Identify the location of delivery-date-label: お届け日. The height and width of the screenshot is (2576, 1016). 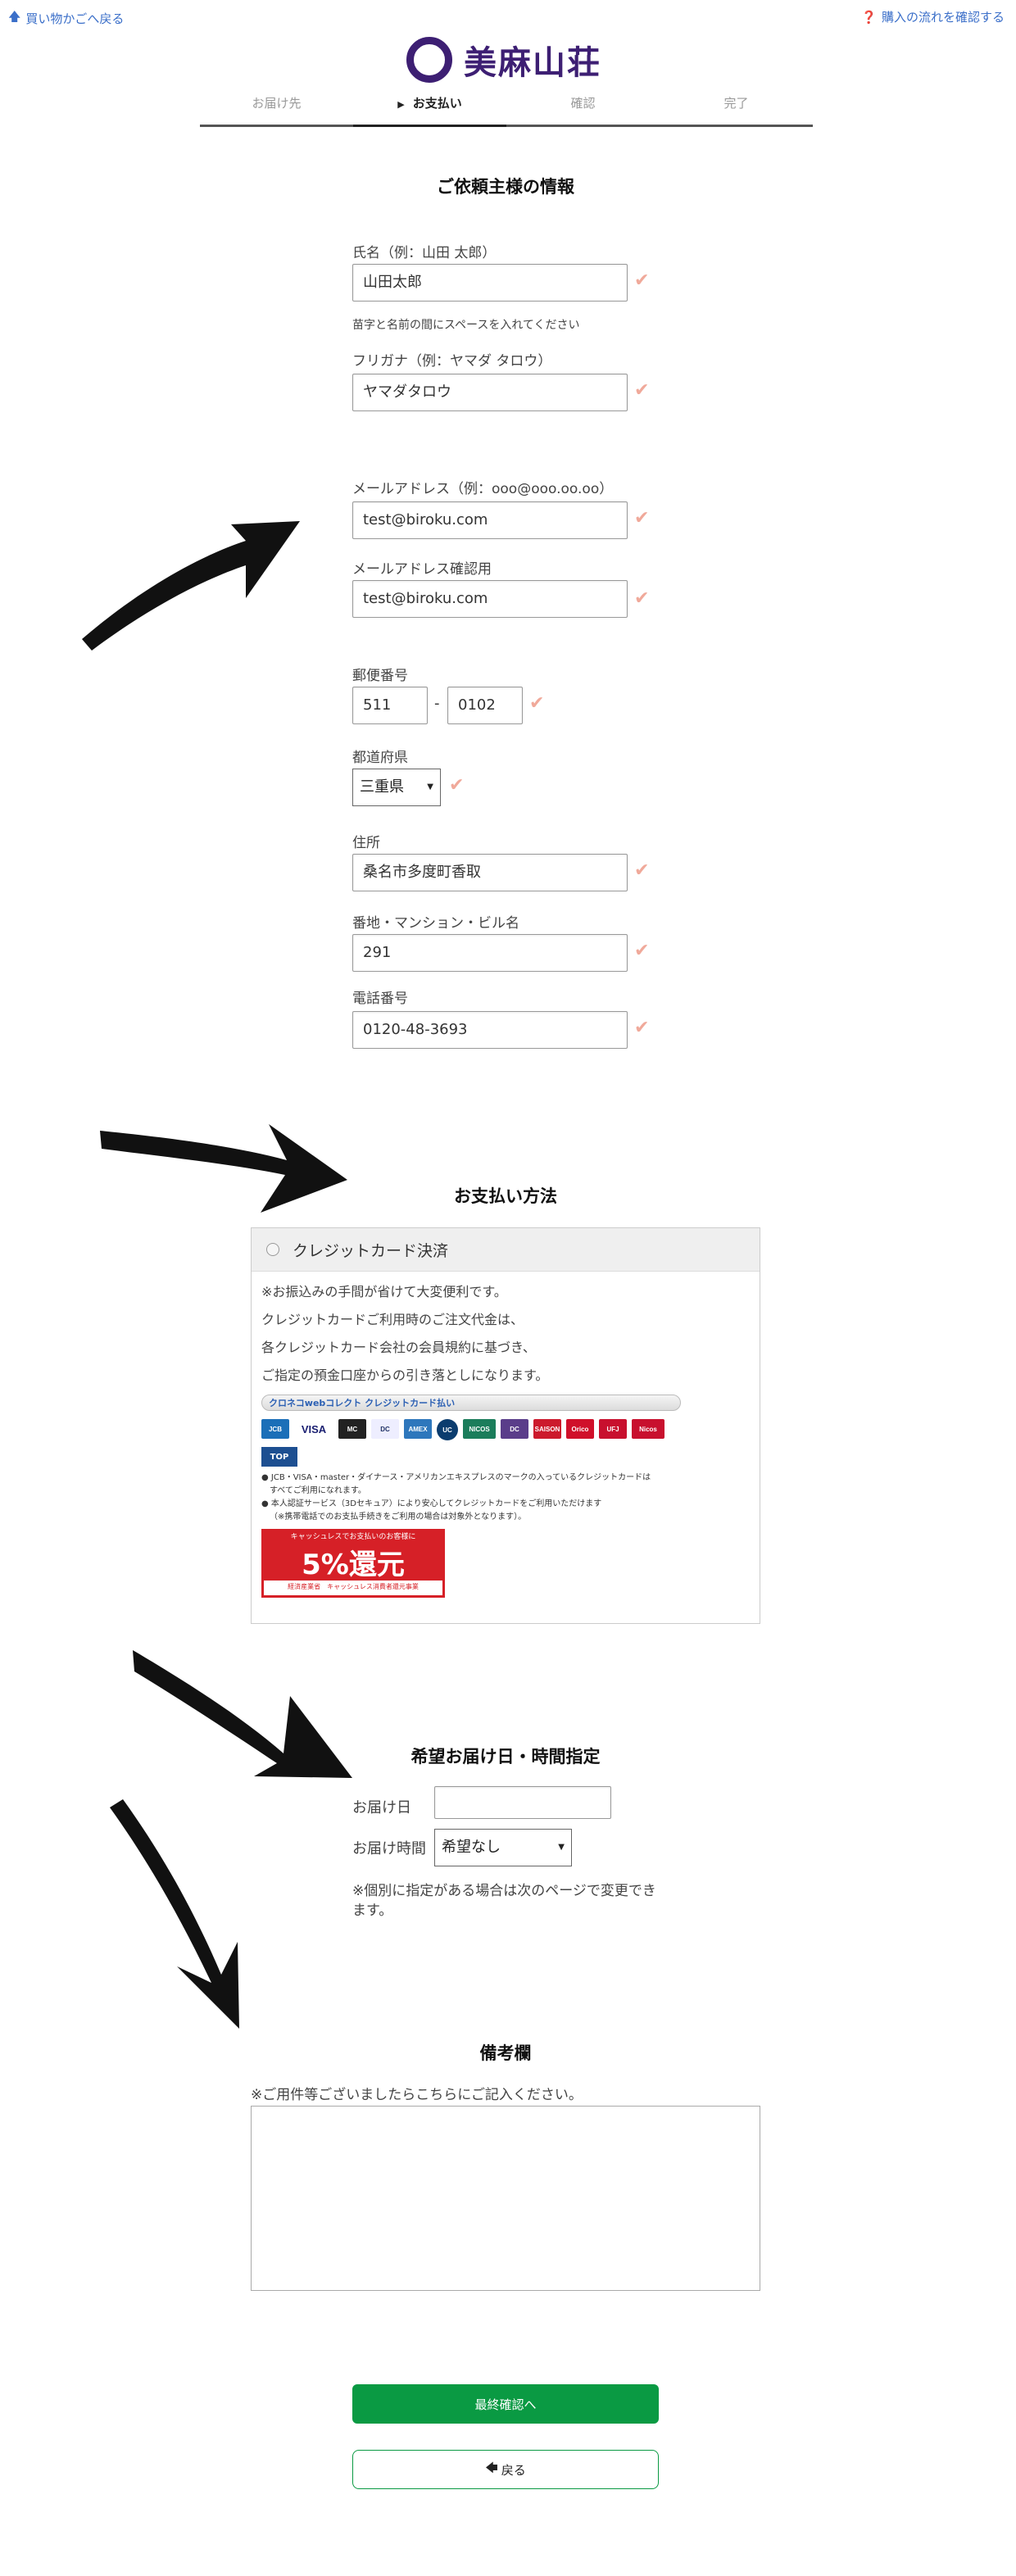
(381, 1807).